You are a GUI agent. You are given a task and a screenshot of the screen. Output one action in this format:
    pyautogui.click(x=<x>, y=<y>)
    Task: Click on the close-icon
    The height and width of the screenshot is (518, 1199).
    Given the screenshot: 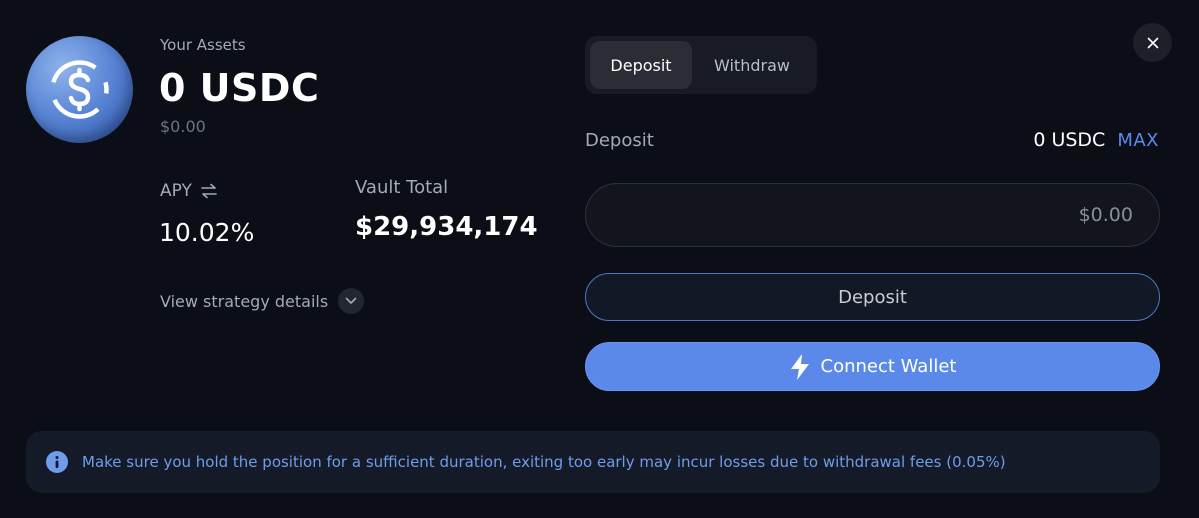 What is the action you would take?
    pyautogui.click(x=1152, y=42)
    